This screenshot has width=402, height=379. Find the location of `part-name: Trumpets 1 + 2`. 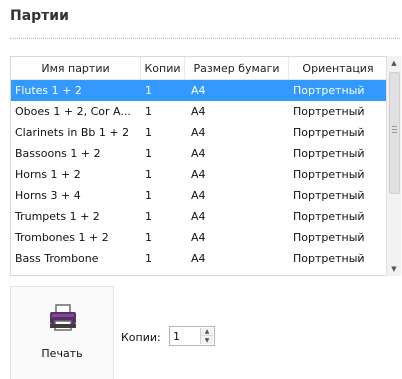

part-name: Trumpets 1 + 2 is located at coordinates (57, 216).